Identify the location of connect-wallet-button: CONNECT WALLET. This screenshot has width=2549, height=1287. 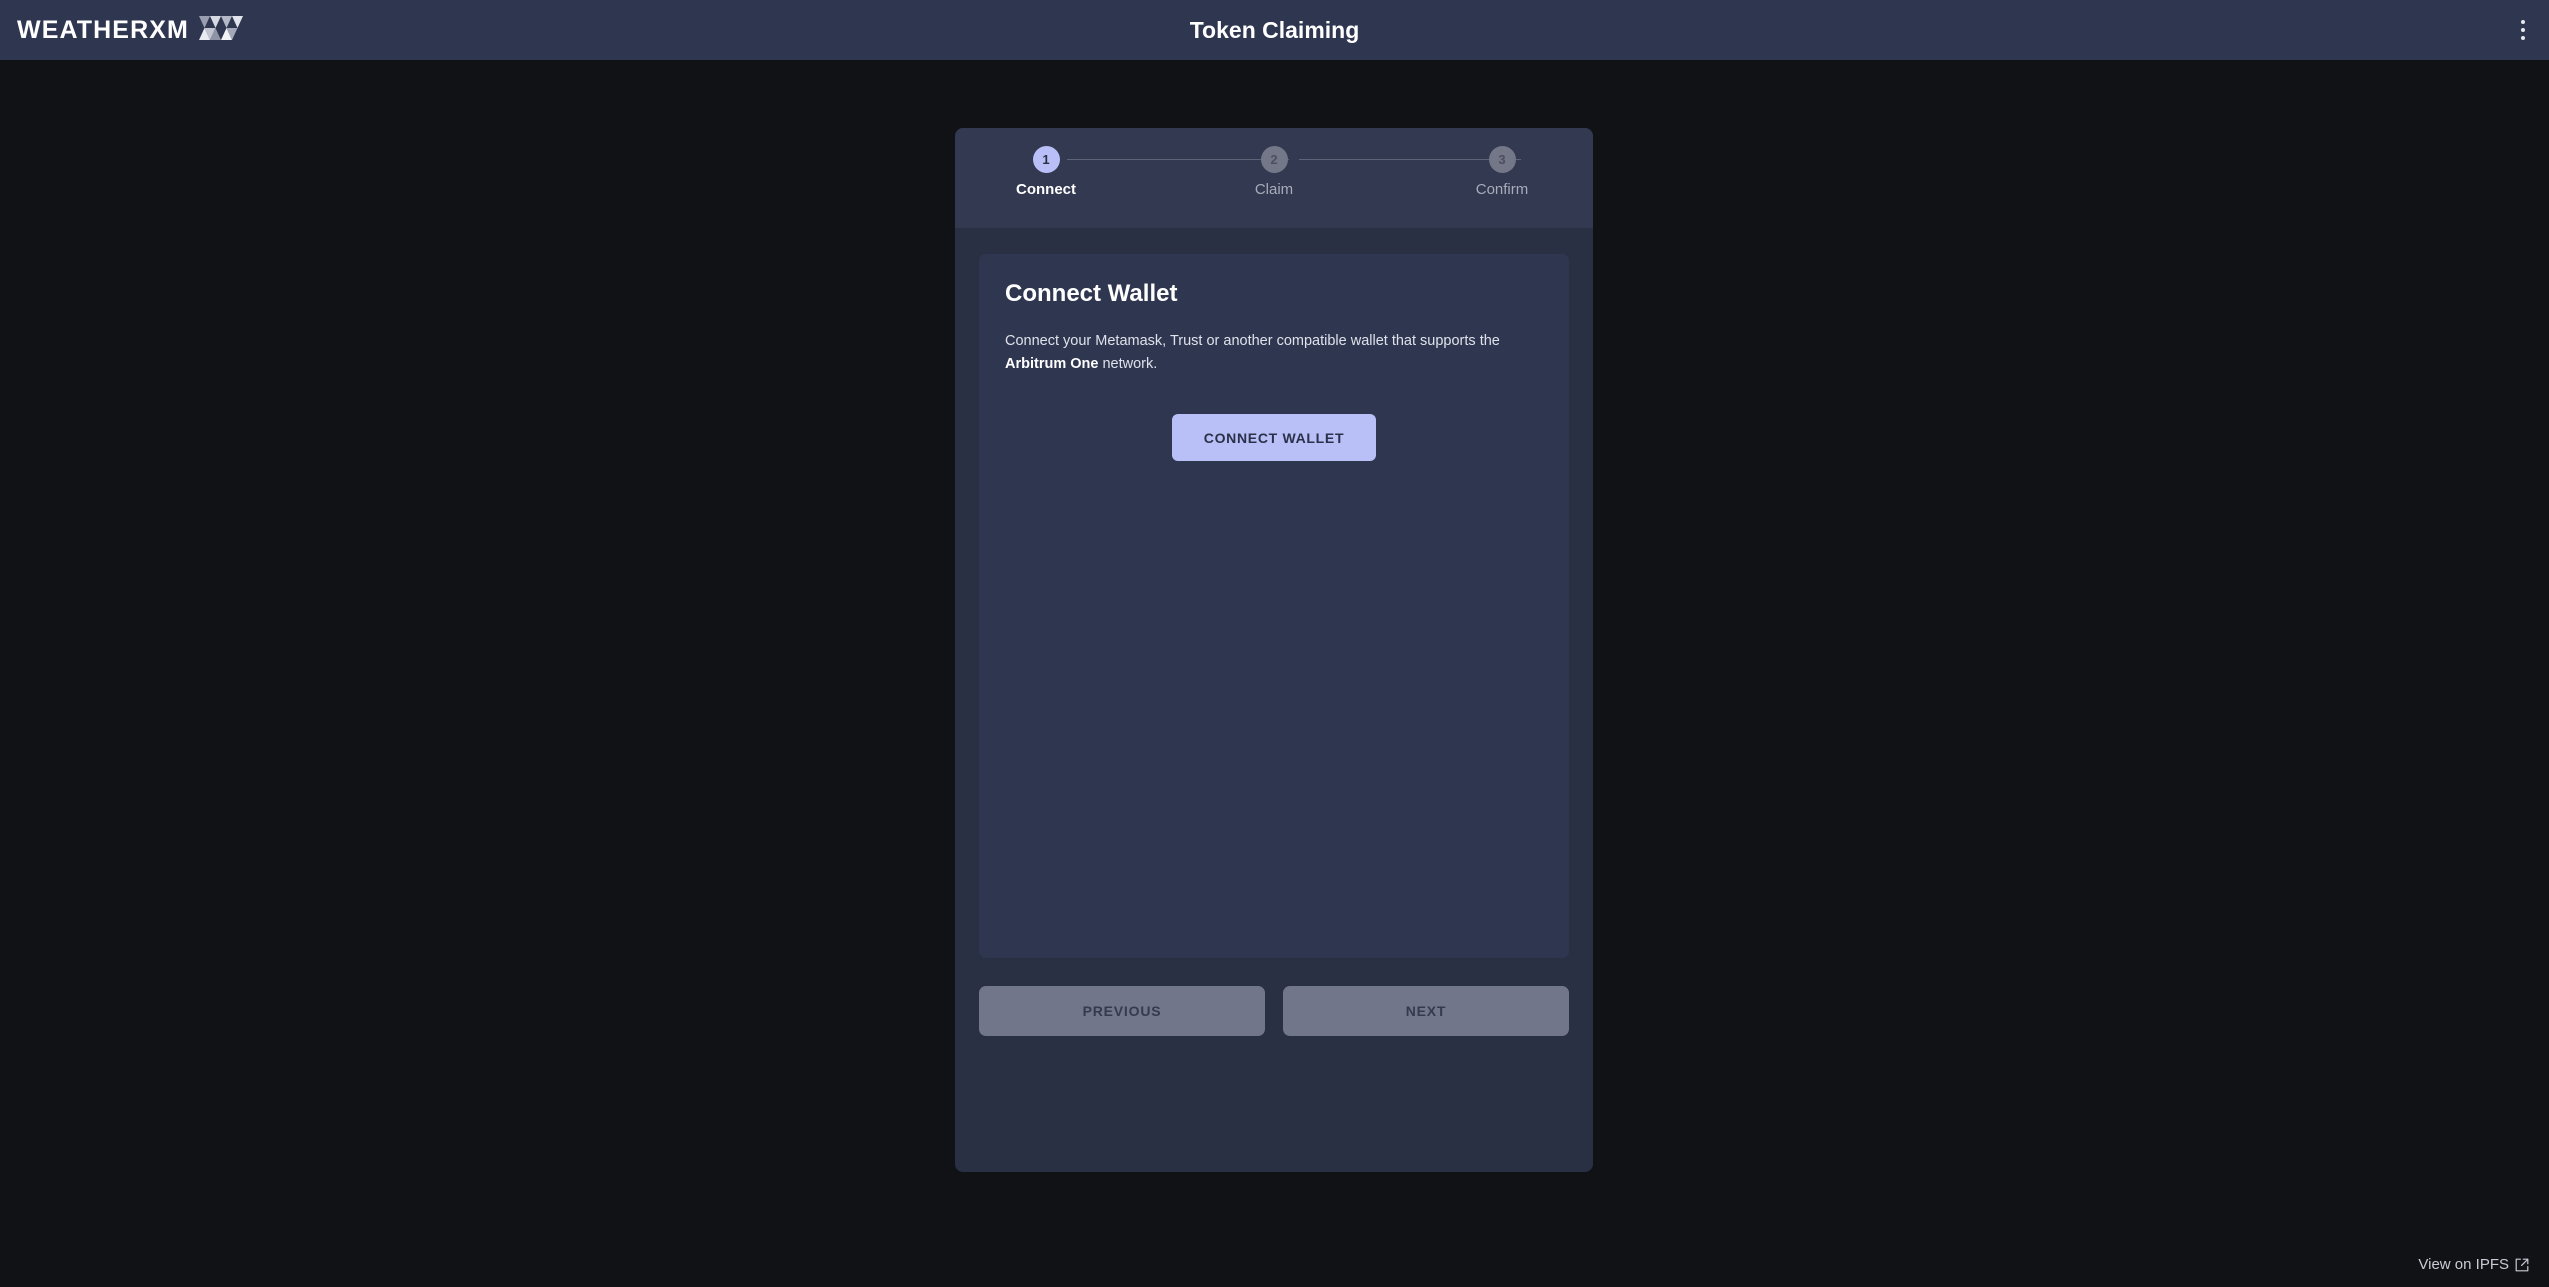
(1274, 437).